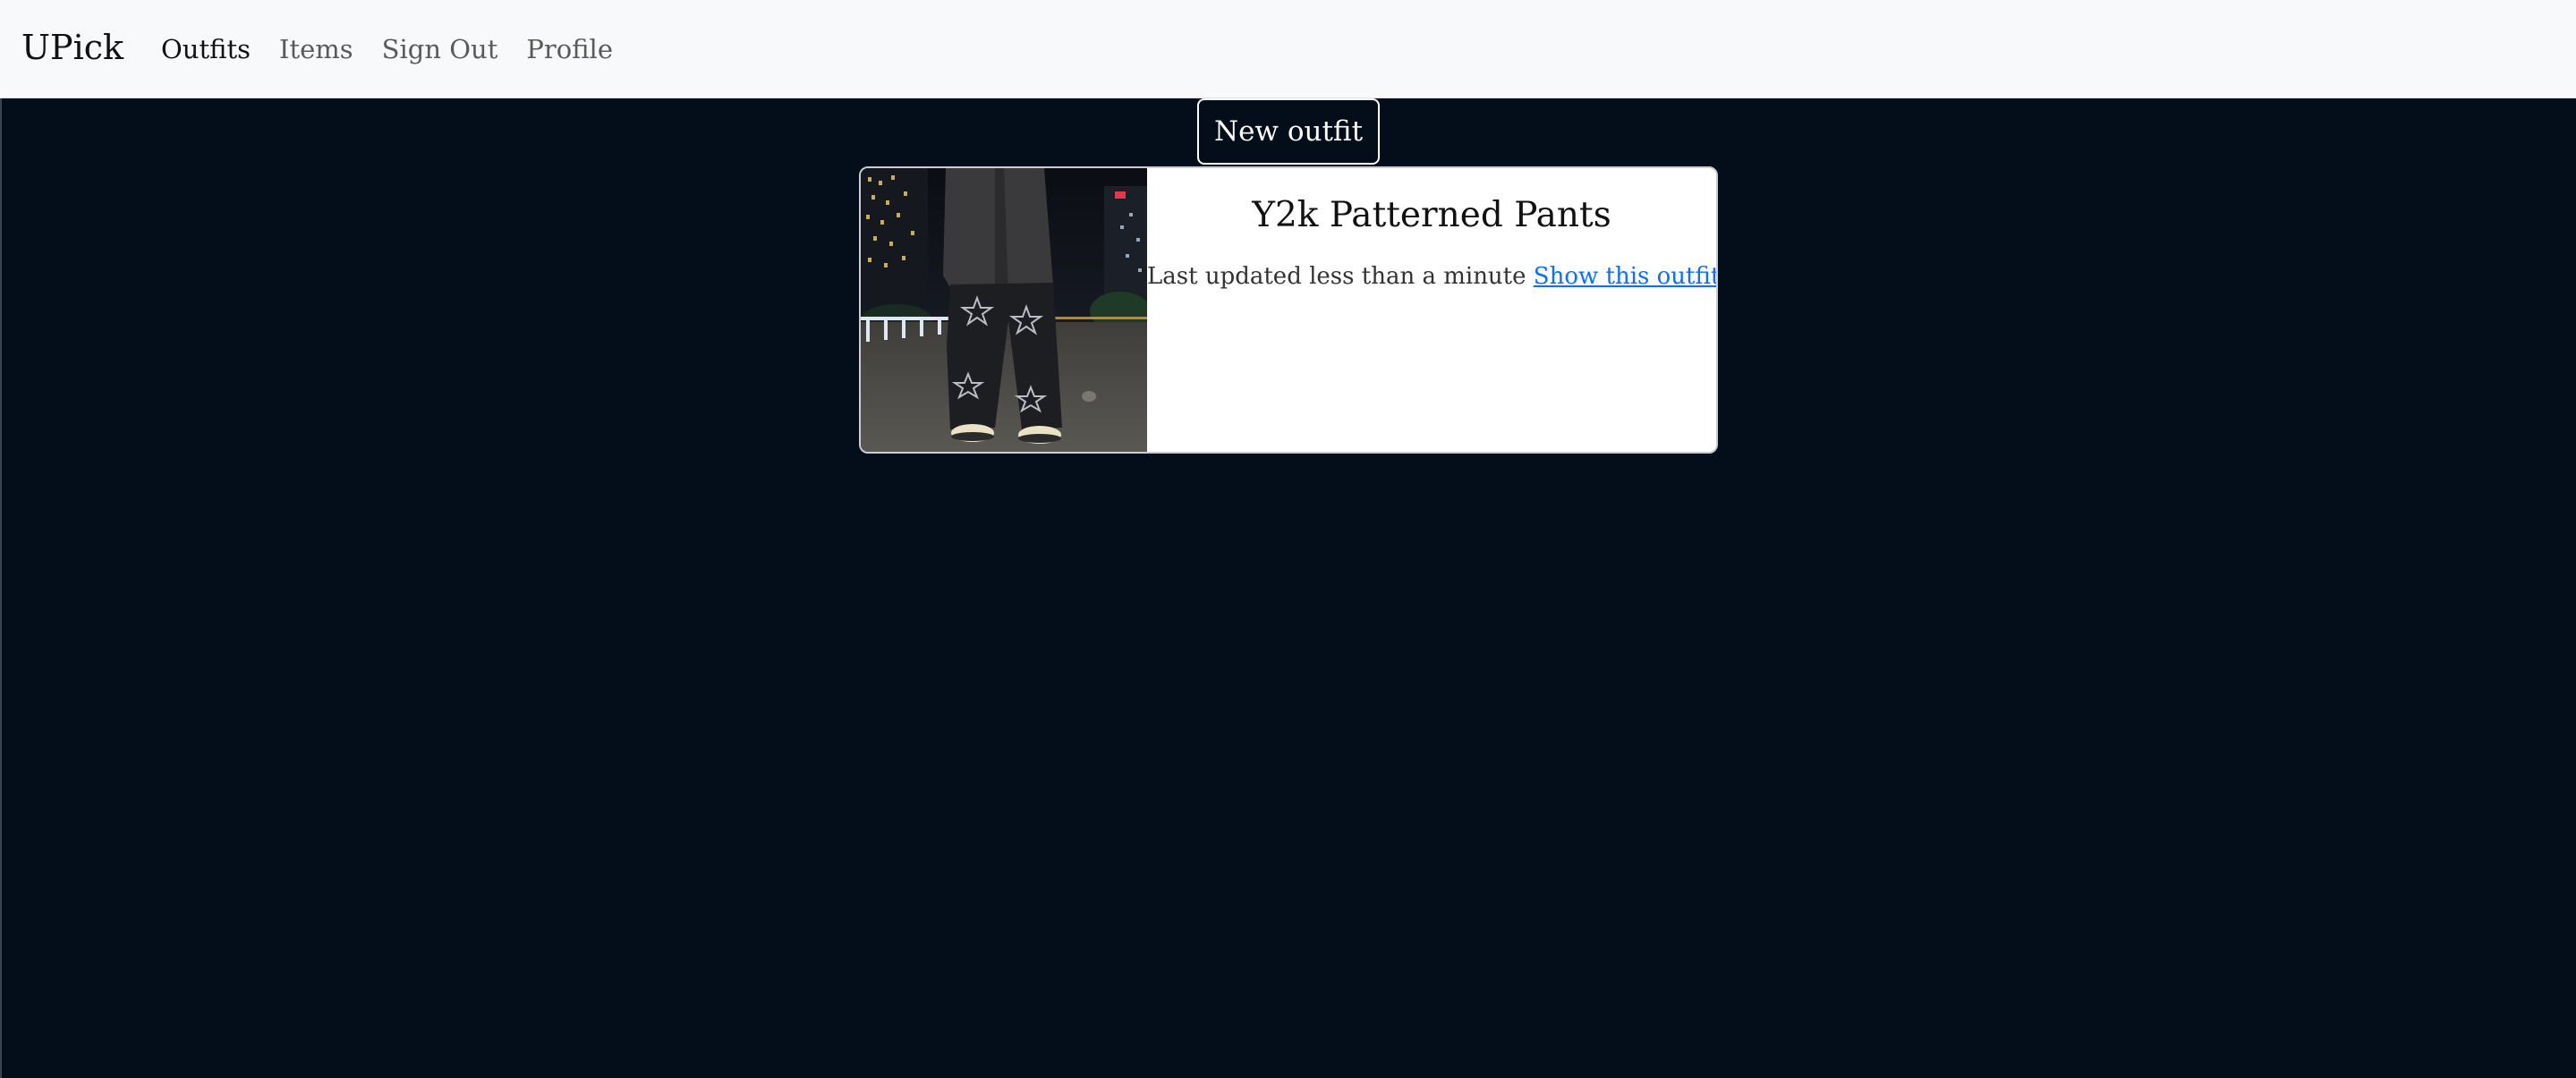  Describe the element at coordinates (1431, 215) in the screenshot. I see `outfit-title: Y2k Patterned Pants` at that location.